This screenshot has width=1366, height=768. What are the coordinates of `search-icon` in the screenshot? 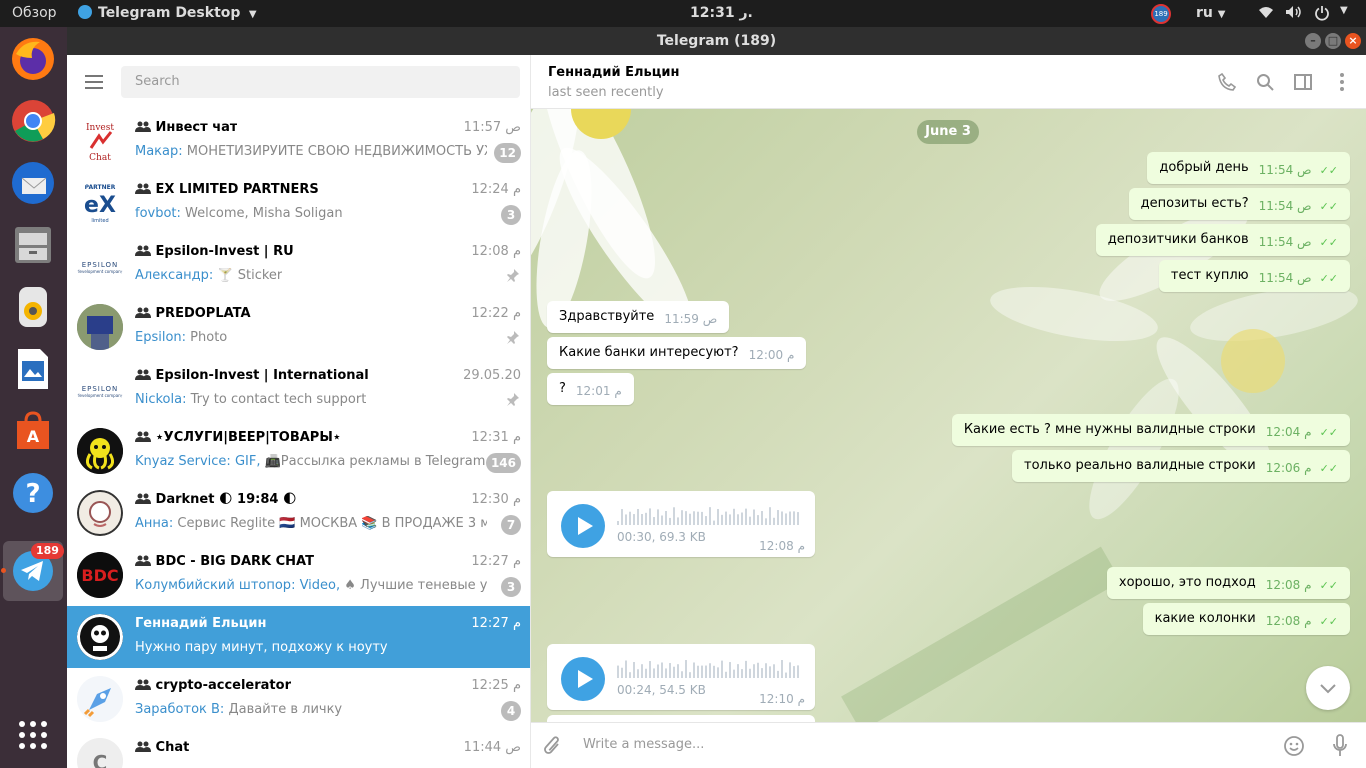 It's located at (1265, 84).